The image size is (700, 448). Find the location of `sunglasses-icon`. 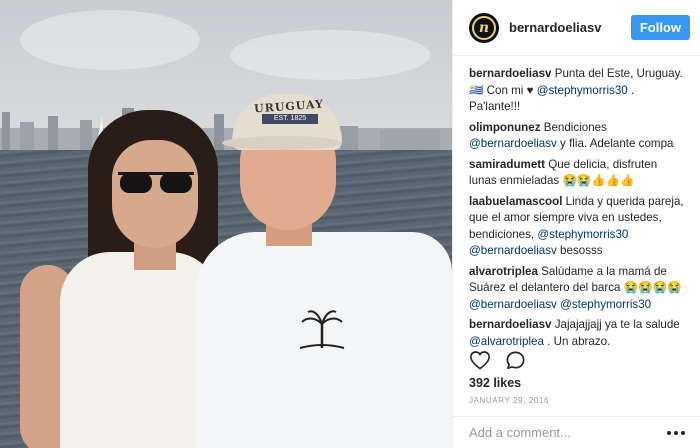

sunglasses-icon is located at coordinates (156, 182).